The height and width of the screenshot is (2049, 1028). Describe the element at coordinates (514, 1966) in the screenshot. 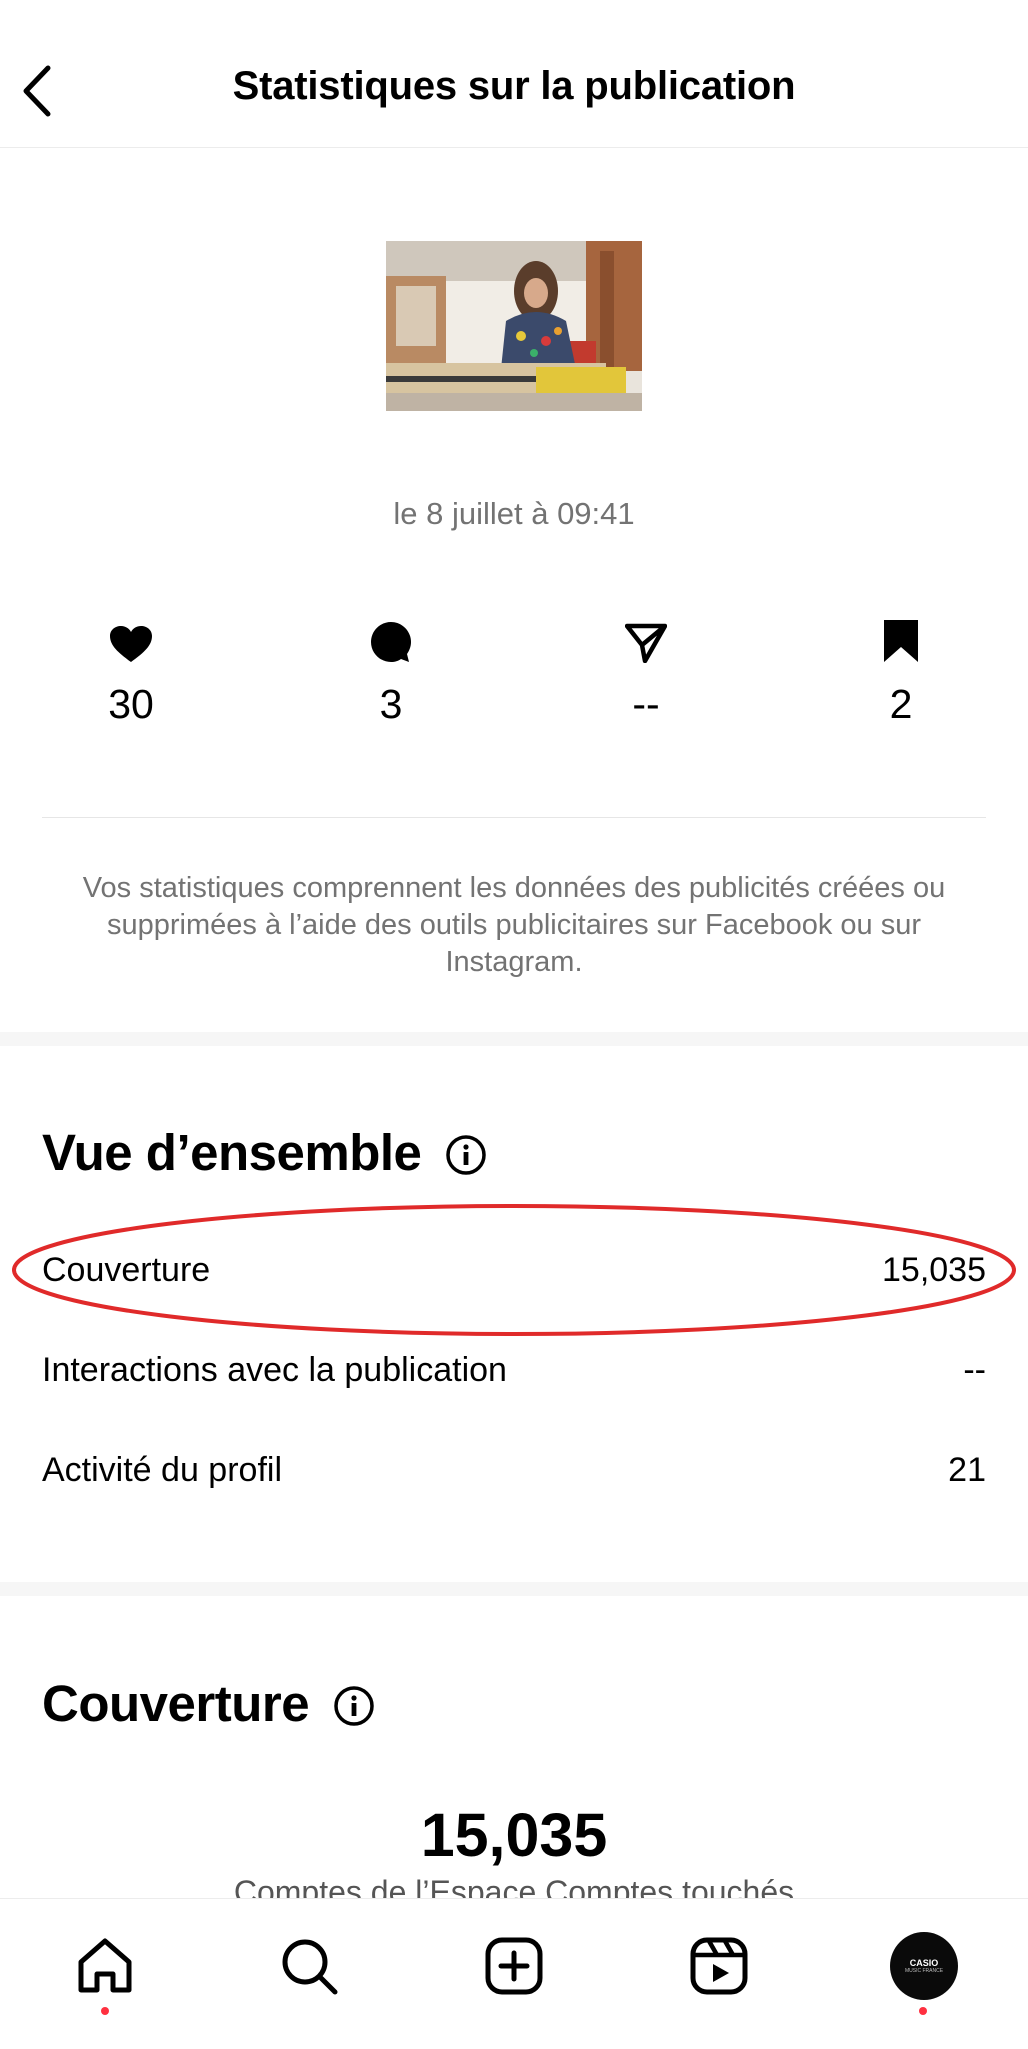

I see `create-icon` at that location.